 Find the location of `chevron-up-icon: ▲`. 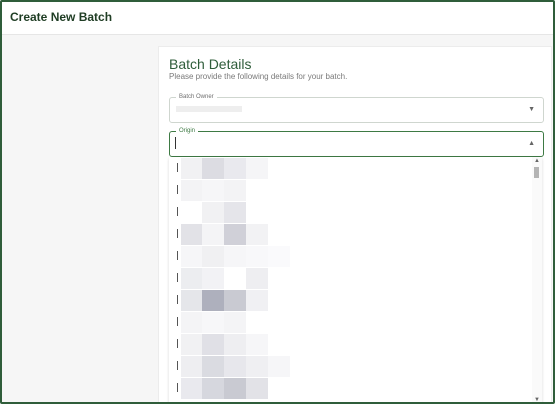

chevron-up-icon: ▲ is located at coordinates (531, 144).